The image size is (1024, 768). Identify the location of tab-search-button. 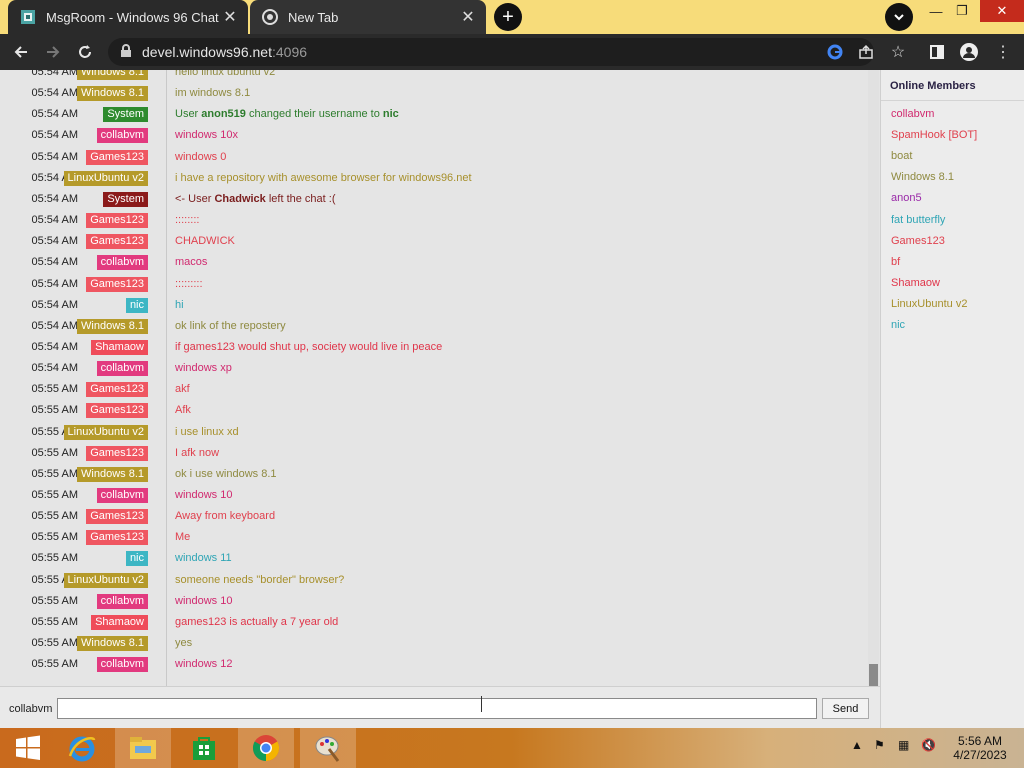
(899, 17).